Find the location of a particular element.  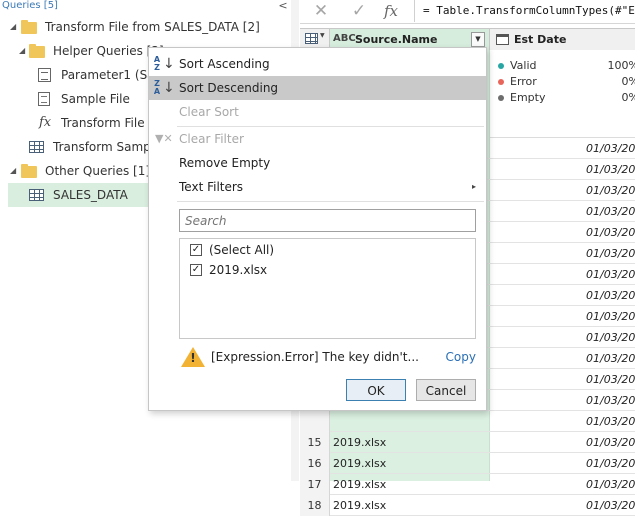

table-row: 172019.xlsx 01/03/2019 is located at coordinates (467, 484).